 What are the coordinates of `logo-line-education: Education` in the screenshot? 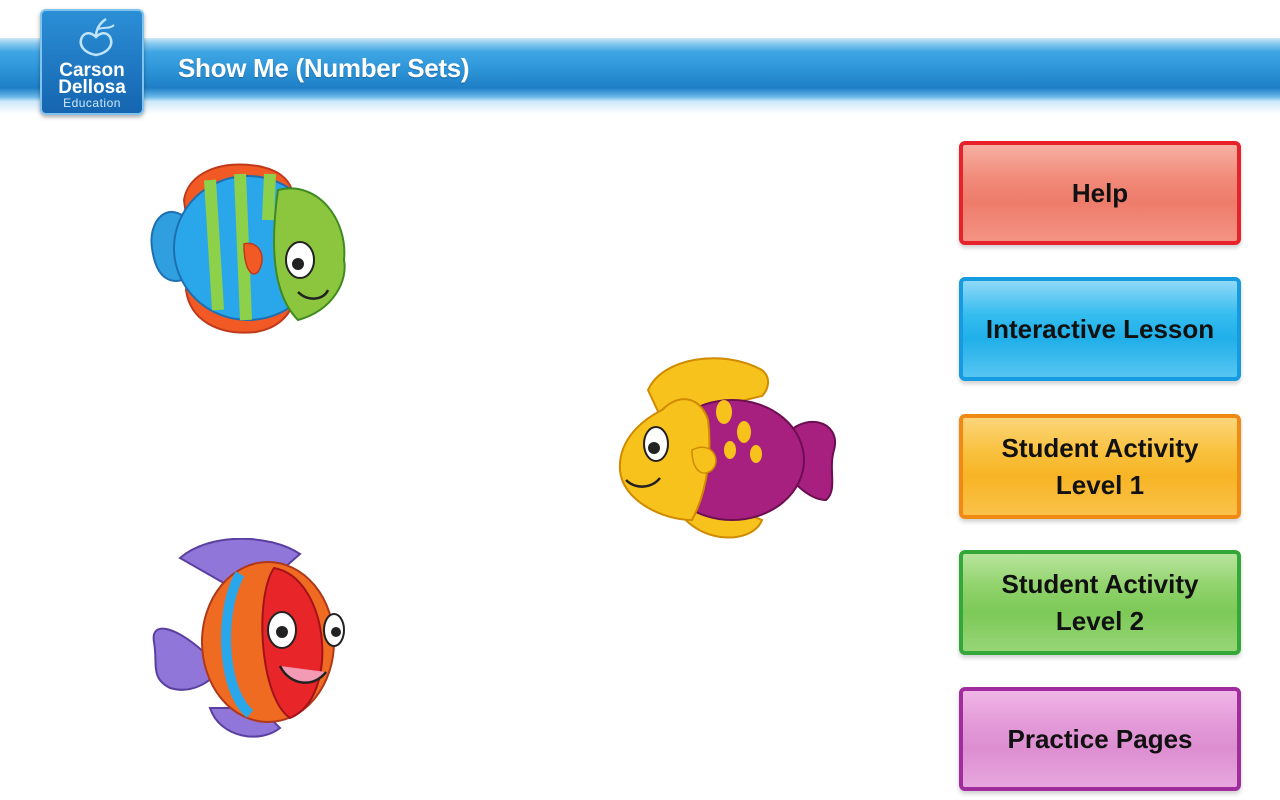 It's located at (92, 103).